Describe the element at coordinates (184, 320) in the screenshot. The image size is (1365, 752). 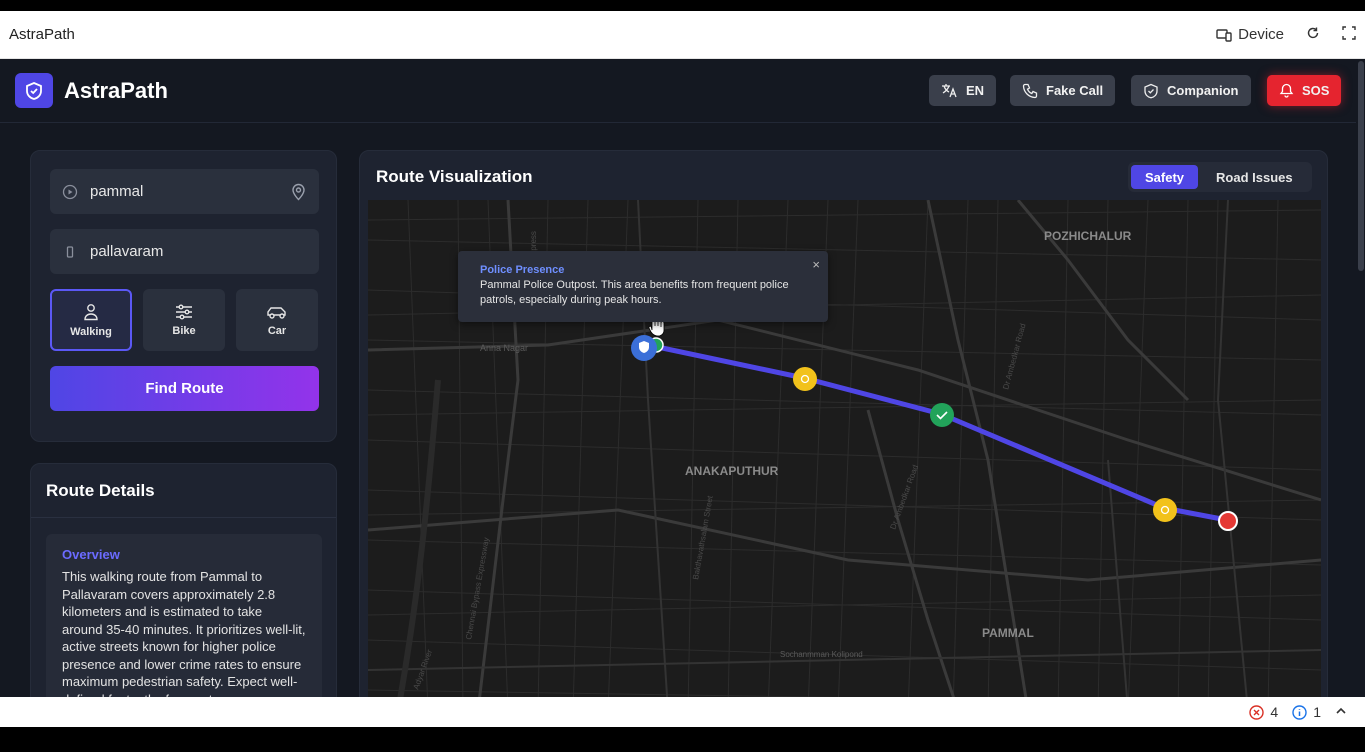
I see `mode-bike: Bike` at that location.